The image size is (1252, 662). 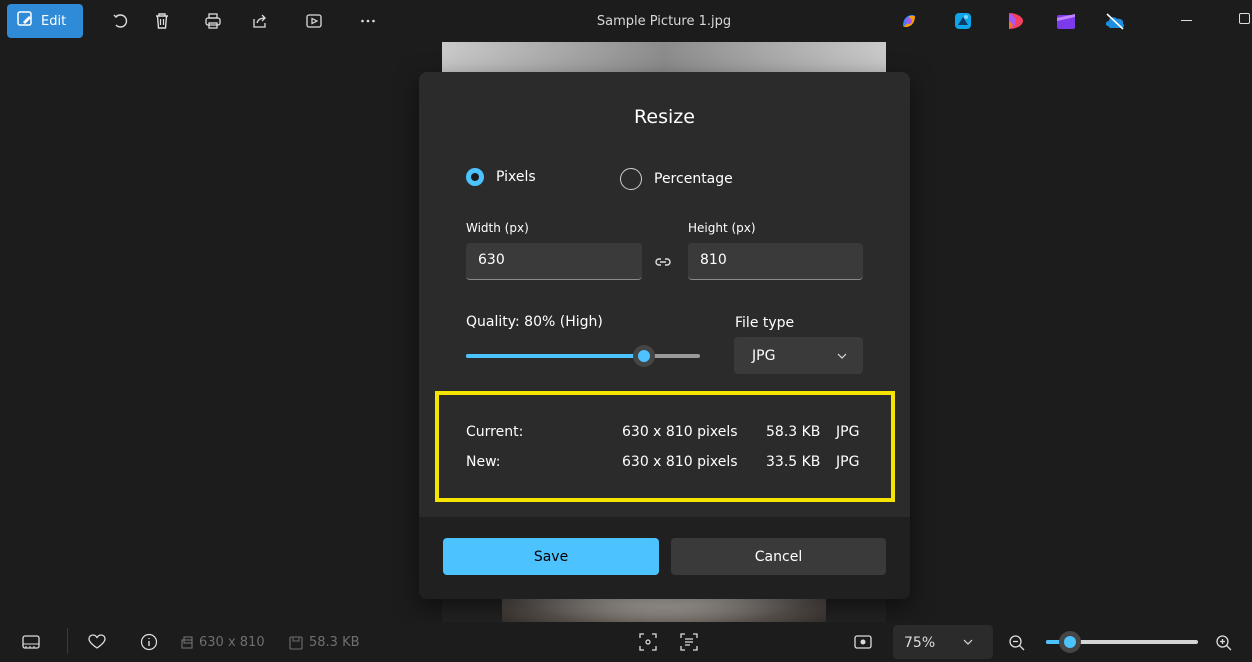 I want to click on save-button: Save, so click(x=551, y=556).